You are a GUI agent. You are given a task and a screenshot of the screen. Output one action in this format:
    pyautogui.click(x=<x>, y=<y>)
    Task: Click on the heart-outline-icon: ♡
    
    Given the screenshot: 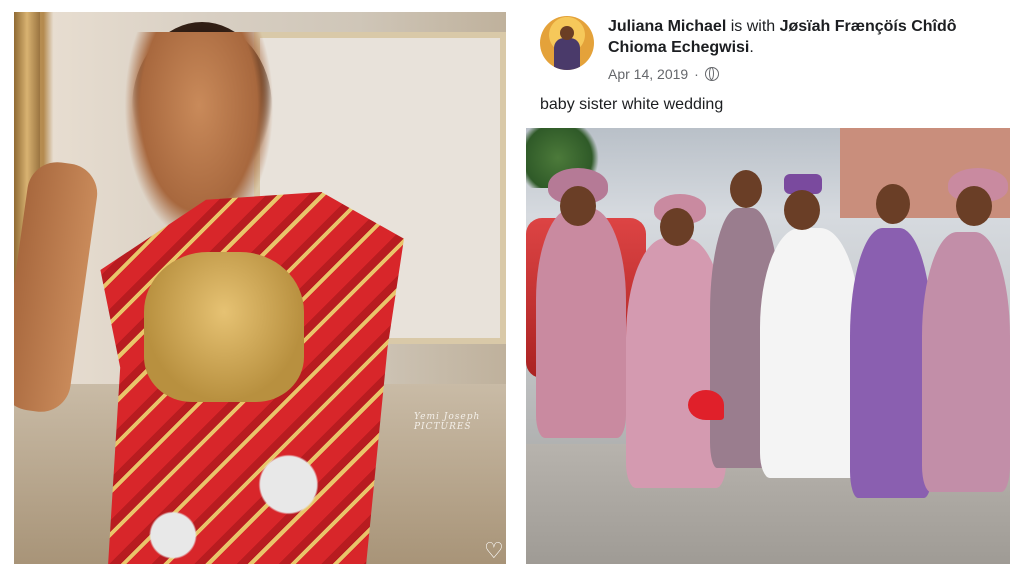 What is the action you would take?
    pyautogui.click(x=495, y=551)
    